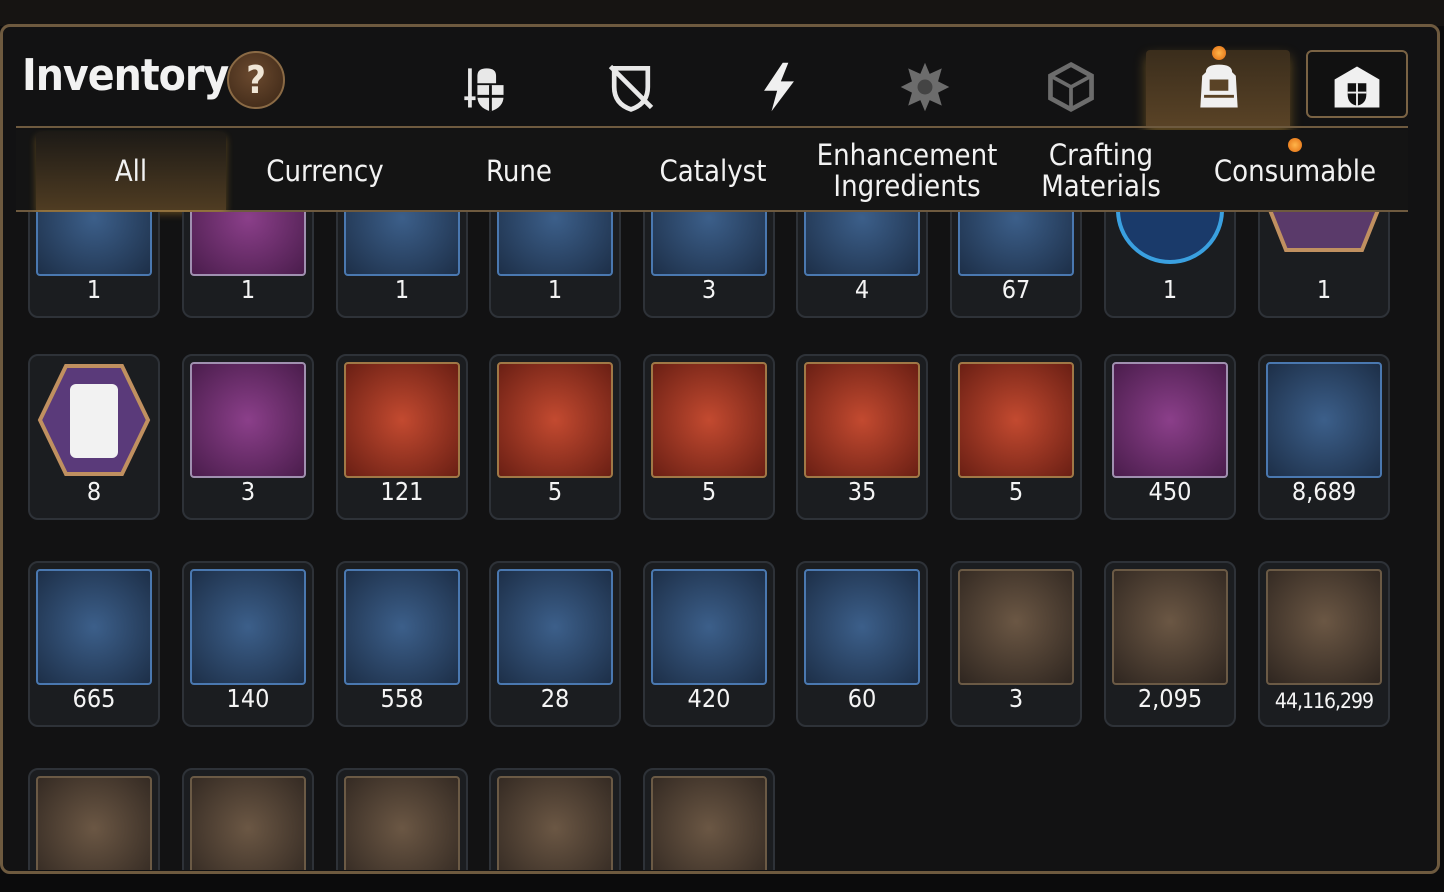  What do you see at coordinates (1324, 701) in the screenshot?
I see `item-count: 44,116,299` at bounding box center [1324, 701].